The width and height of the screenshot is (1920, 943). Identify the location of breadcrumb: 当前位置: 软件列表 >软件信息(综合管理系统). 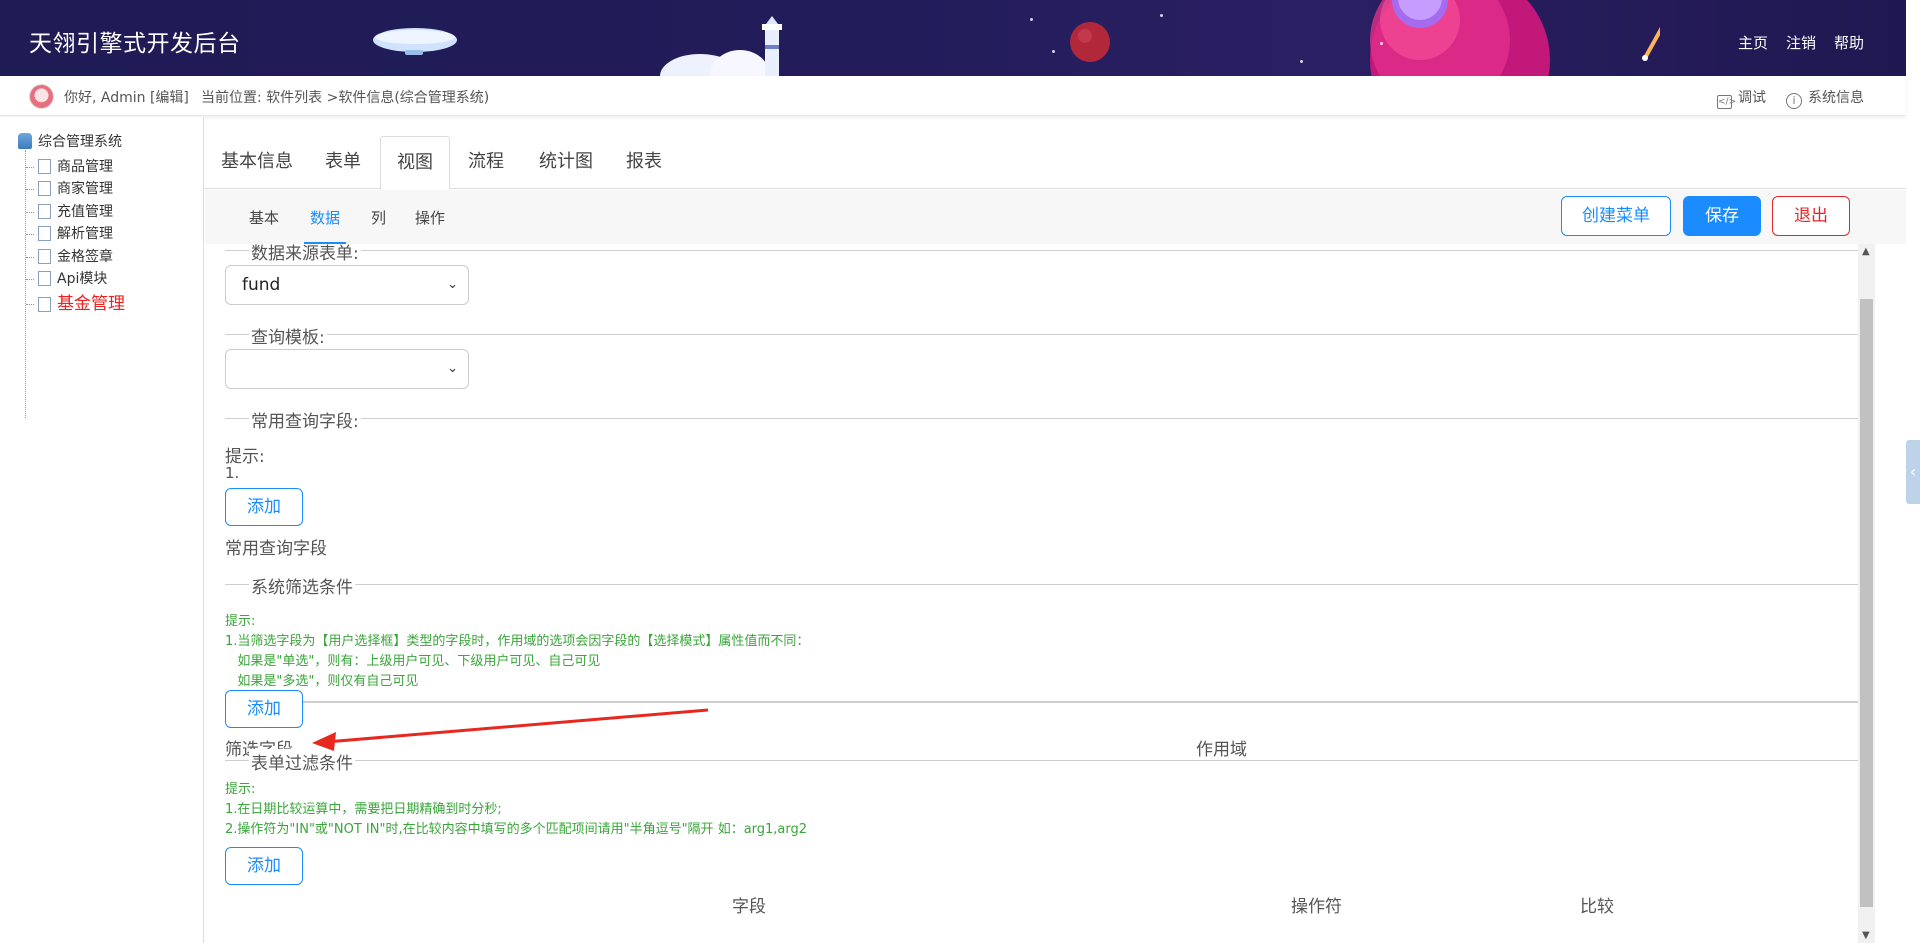
(345, 98).